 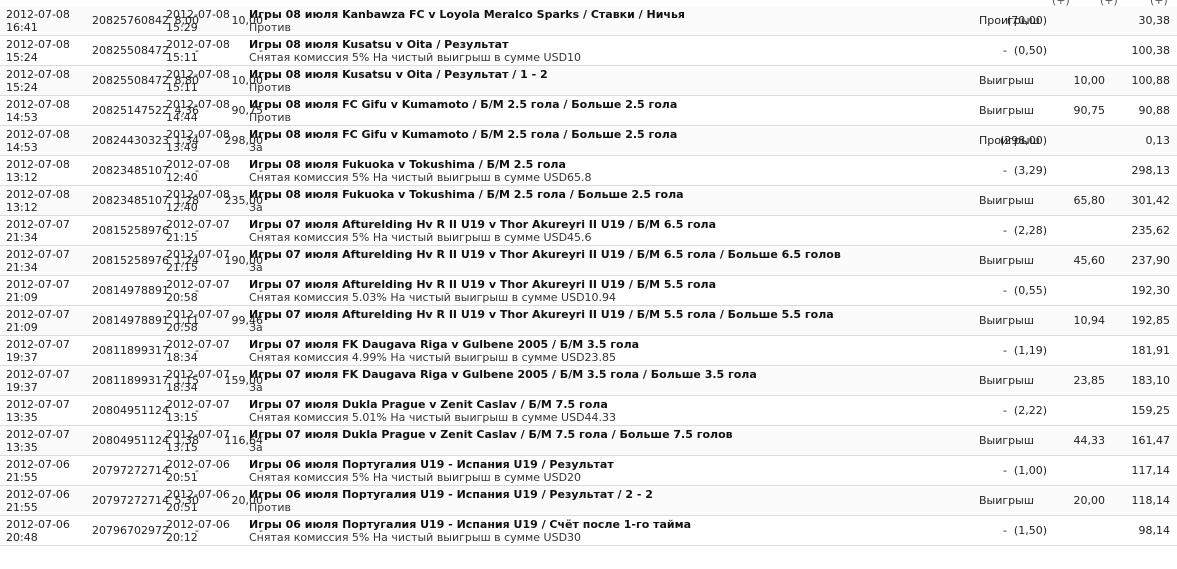 I want to click on odds-value: 8,00, so click(x=187, y=20).